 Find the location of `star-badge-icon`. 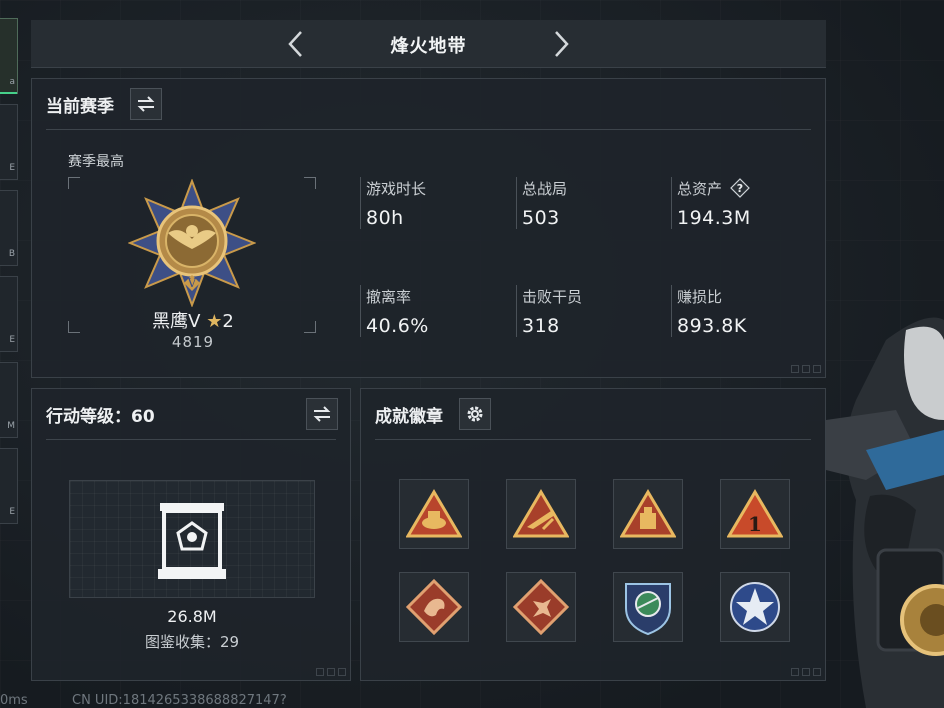

star-badge-icon is located at coordinates (755, 607).